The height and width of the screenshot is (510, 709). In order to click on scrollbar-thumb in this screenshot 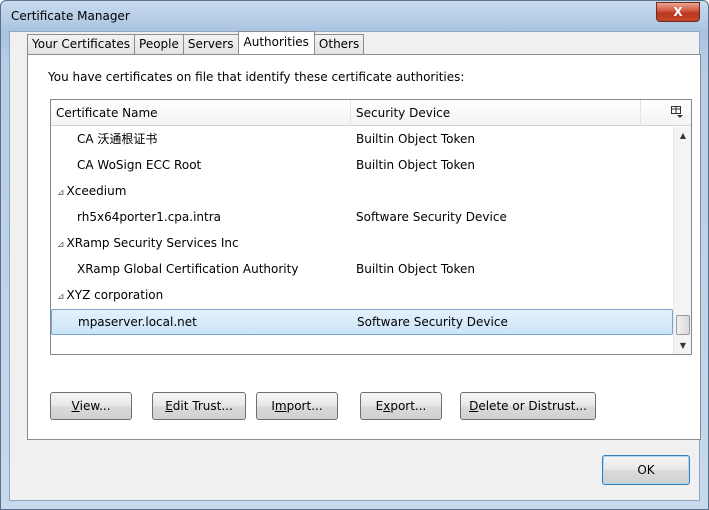, I will do `click(683, 325)`.